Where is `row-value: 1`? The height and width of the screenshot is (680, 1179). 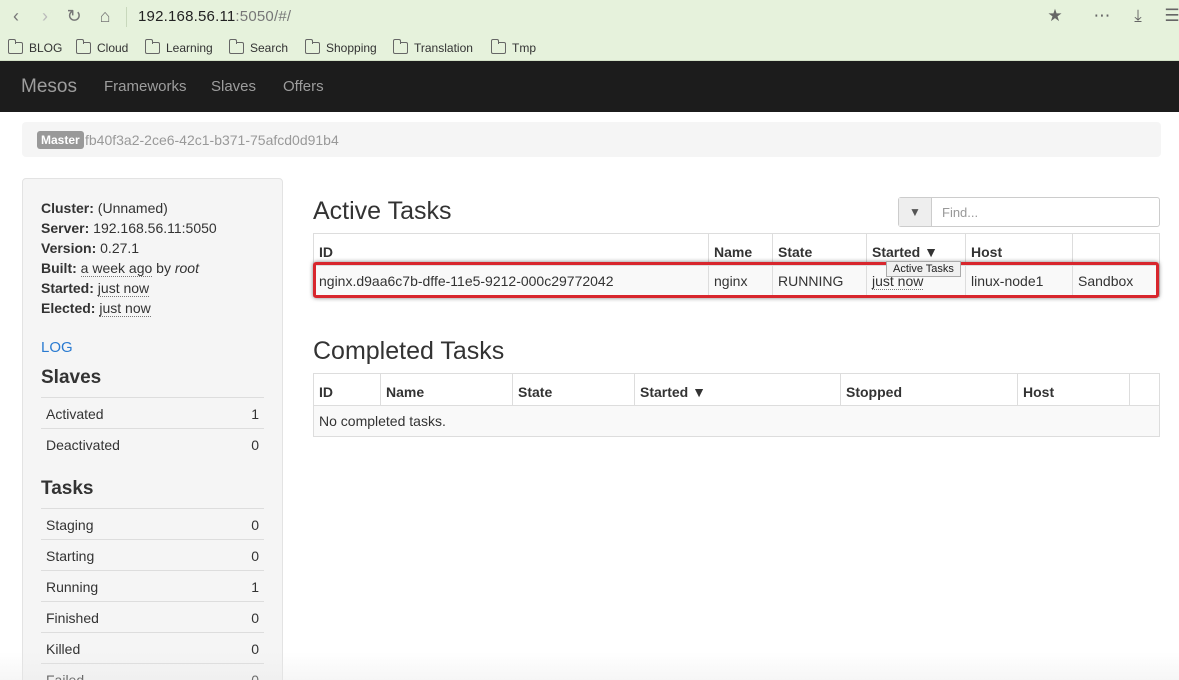 row-value: 1 is located at coordinates (255, 587).